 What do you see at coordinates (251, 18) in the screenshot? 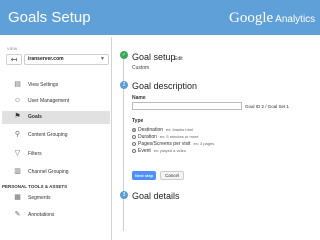
I see `brand-google: Google` at bounding box center [251, 18].